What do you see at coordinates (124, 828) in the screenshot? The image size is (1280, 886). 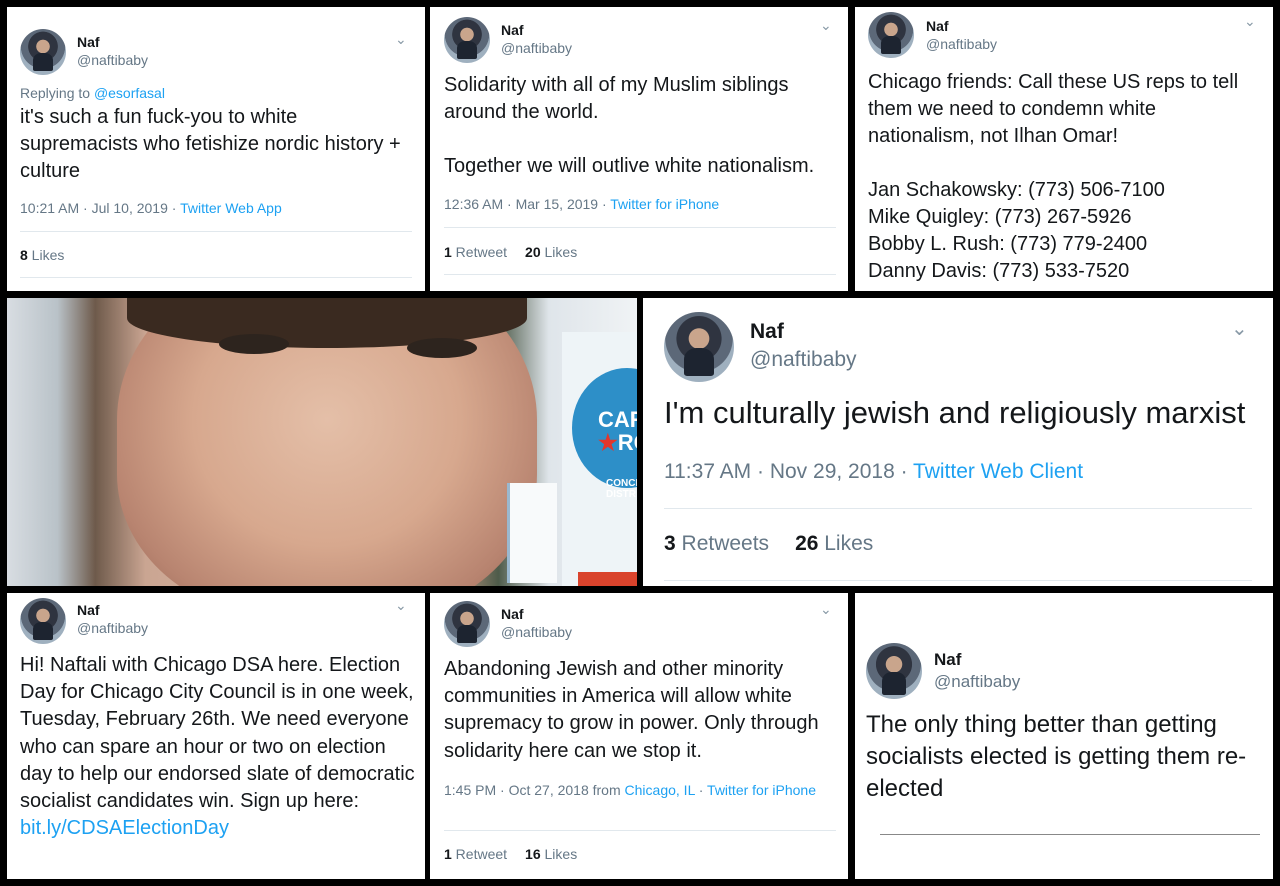 I see `signup-link: bit.ly/CDSAElectionDay` at bounding box center [124, 828].